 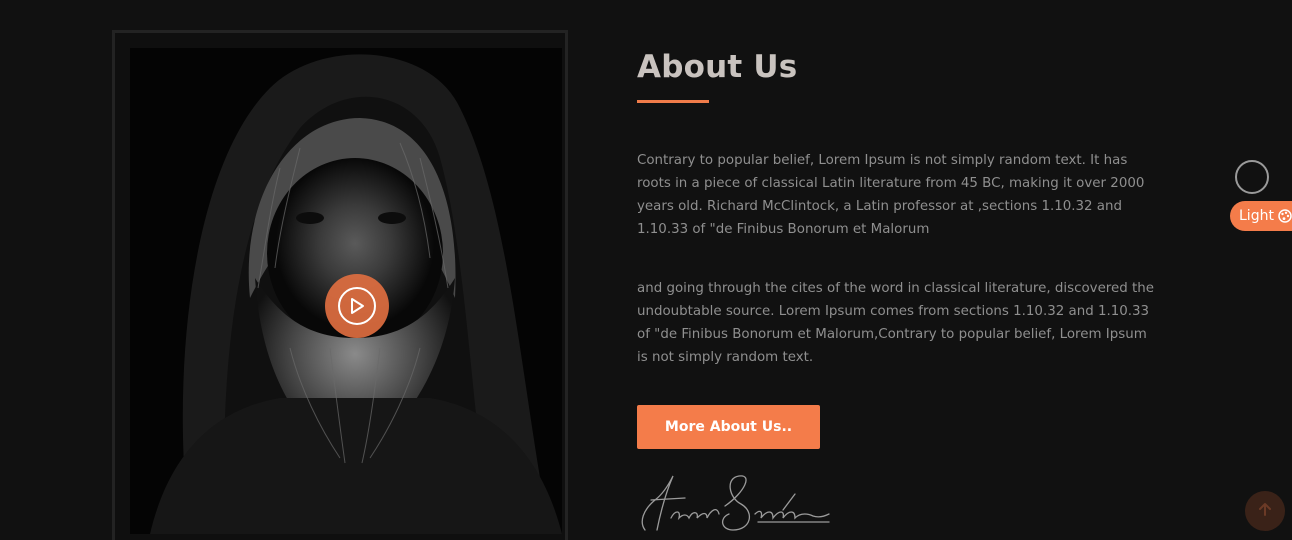 I want to click on play-icon, so click(x=357, y=306).